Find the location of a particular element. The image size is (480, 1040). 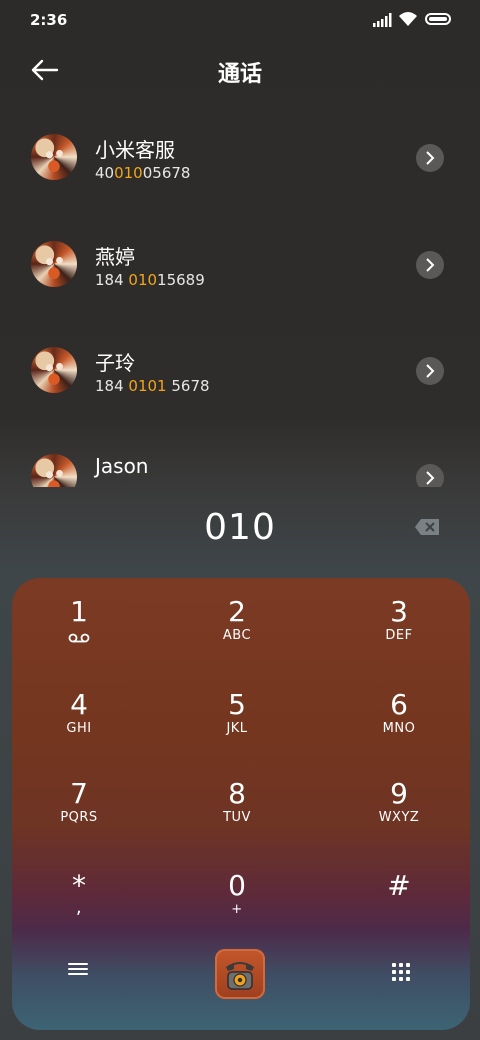

contact-name: Jason is located at coordinates (122, 466).